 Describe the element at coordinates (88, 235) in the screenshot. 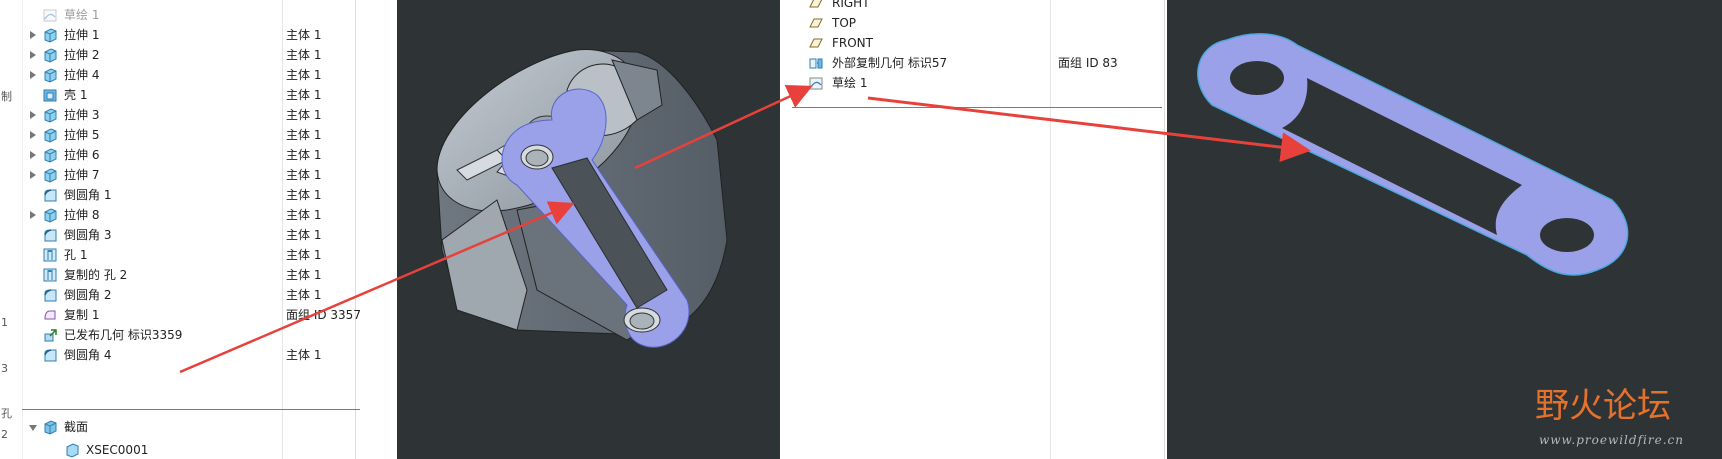

I see `tree-node-label: 倒圆角 3` at that location.